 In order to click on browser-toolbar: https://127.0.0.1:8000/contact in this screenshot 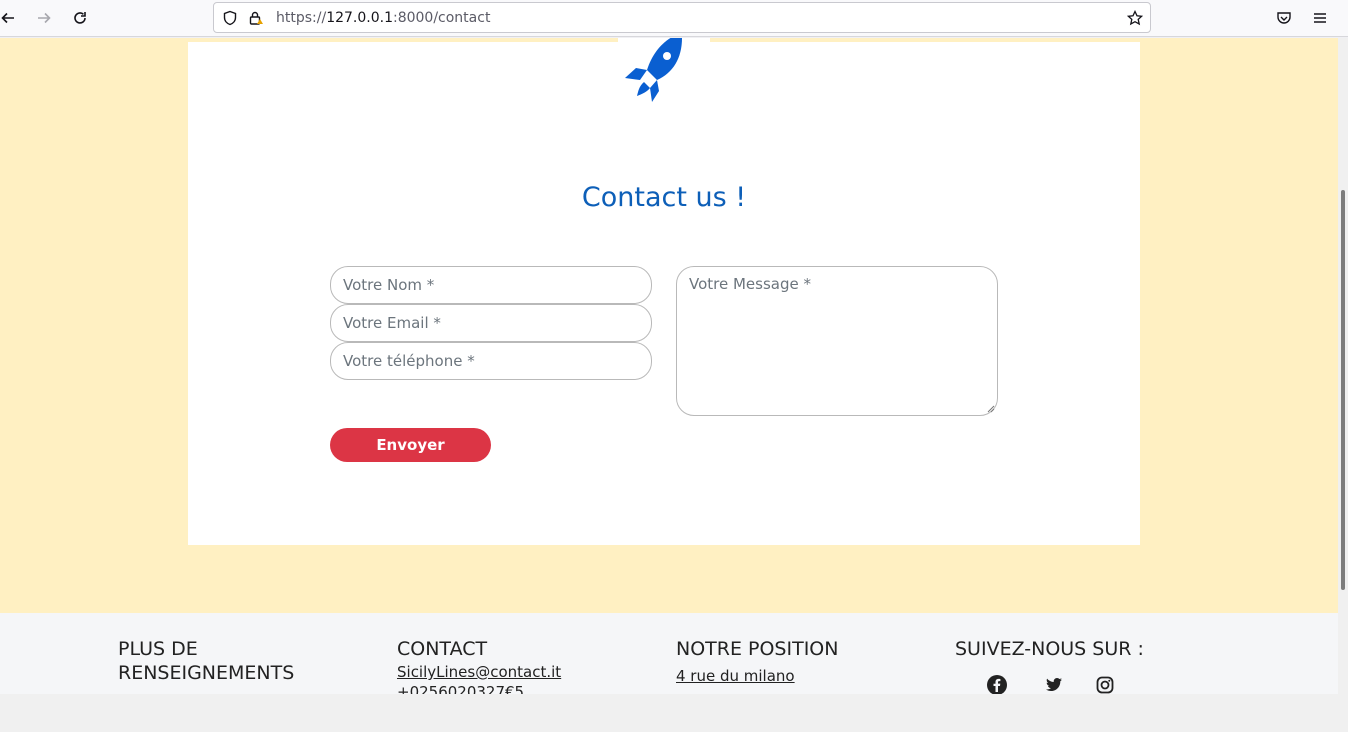, I will do `click(674, 18)`.